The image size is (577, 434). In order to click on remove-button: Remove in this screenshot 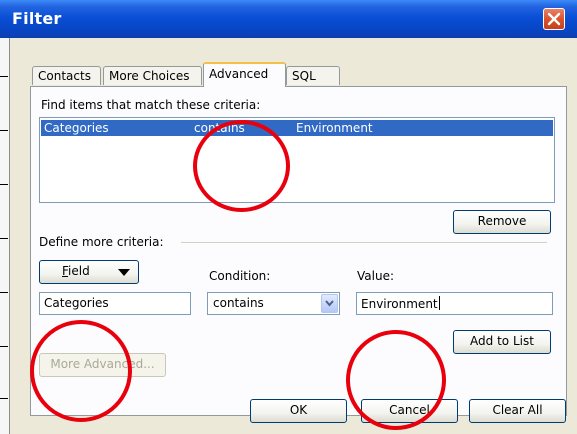, I will do `click(502, 222)`.